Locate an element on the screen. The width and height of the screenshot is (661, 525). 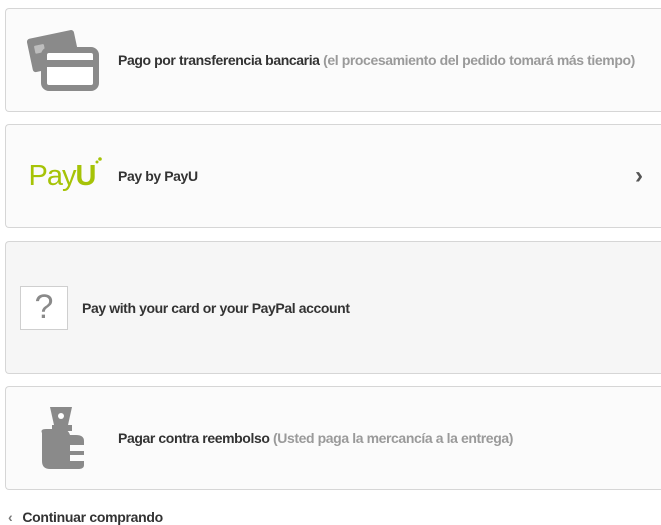
payu-logo: PayU is located at coordinates (62, 176).